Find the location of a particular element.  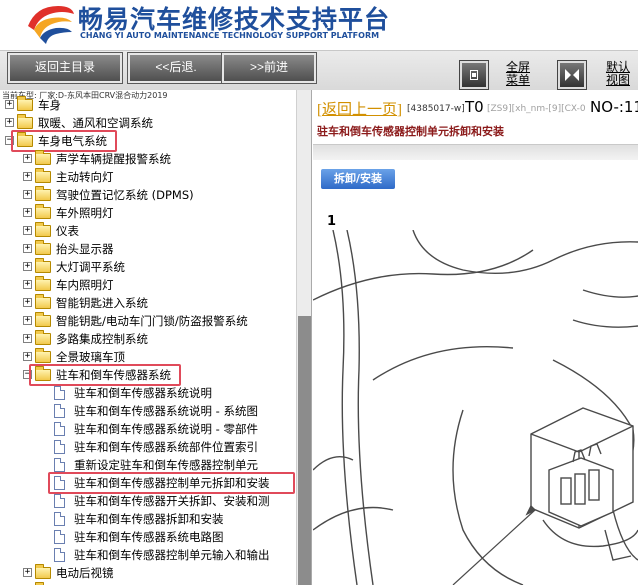

tree-item-label: 驻车和倒车传感器系统电路图 is located at coordinates (149, 537).